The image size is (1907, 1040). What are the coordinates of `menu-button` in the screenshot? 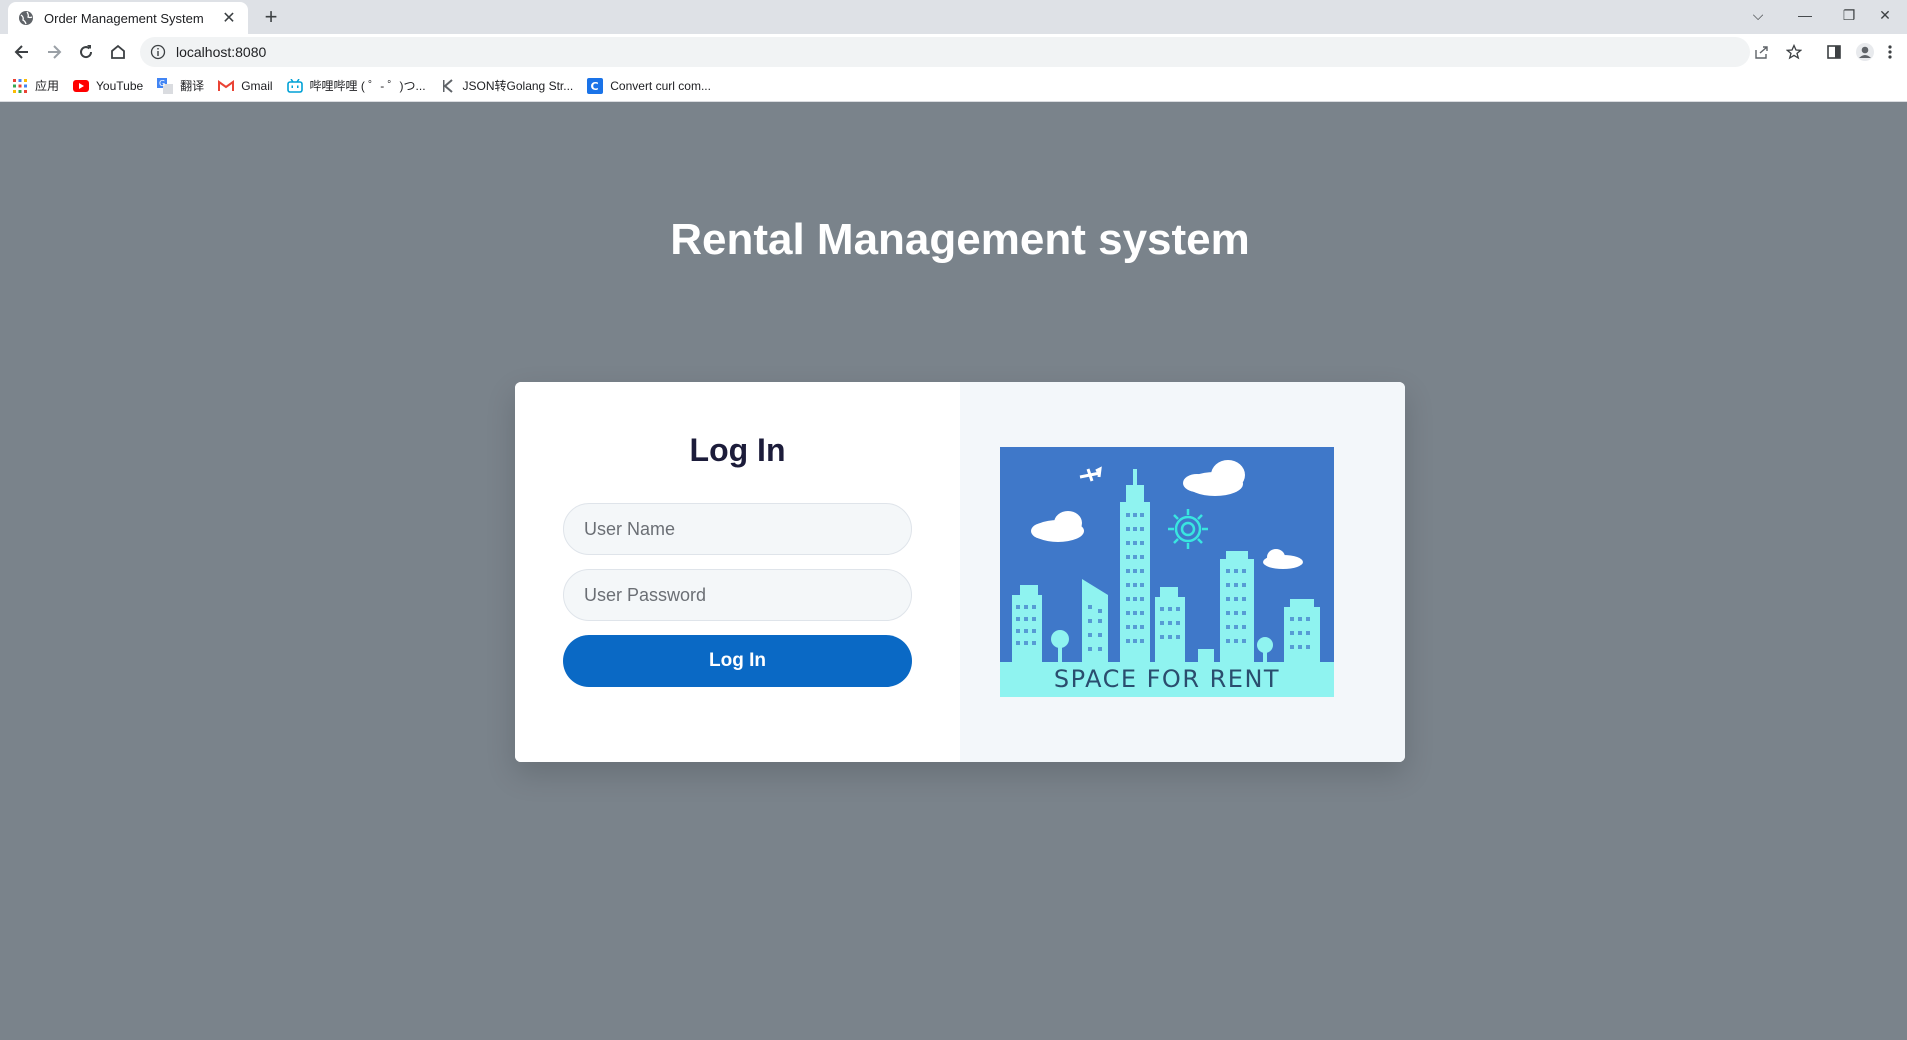 It's located at (1890, 52).